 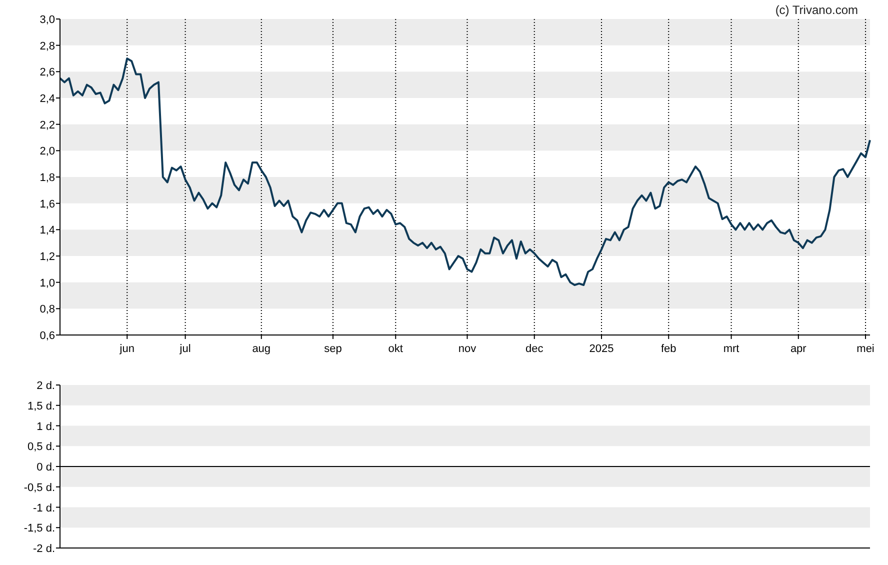 What do you see at coordinates (45, 386) in the screenshot?
I see `axis-label: 2 d.` at bounding box center [45, 386].